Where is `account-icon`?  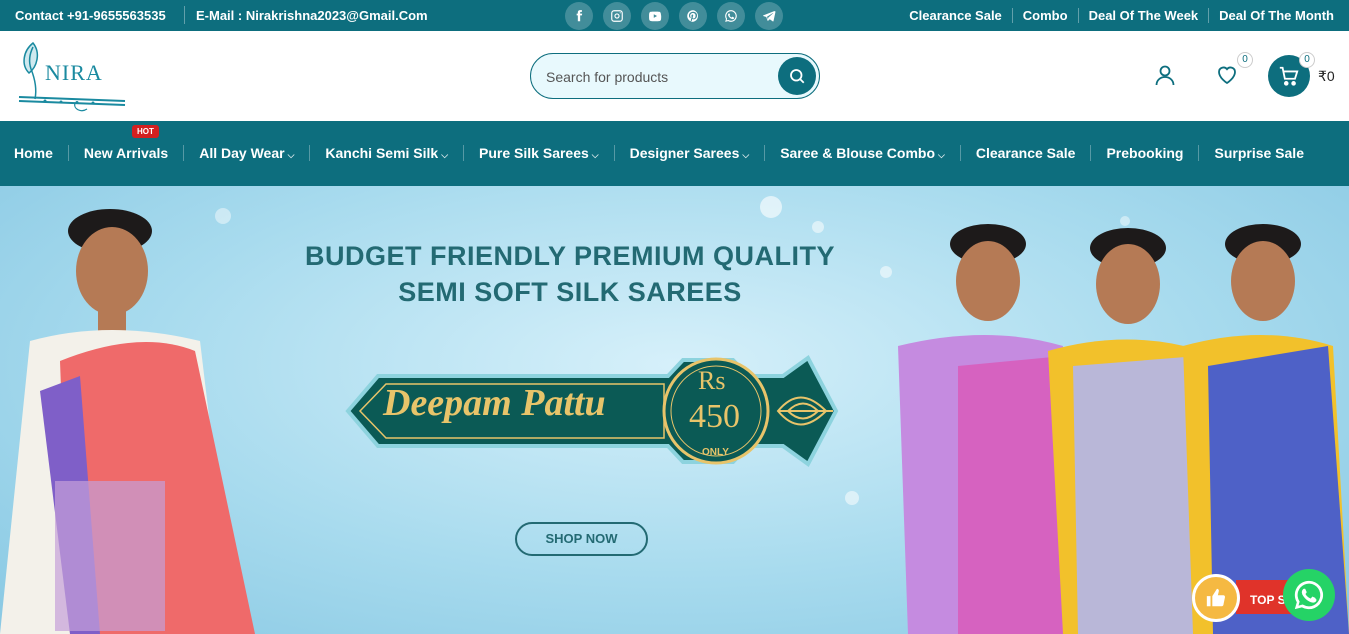 account-icon is located at coordinates (1165, 75).